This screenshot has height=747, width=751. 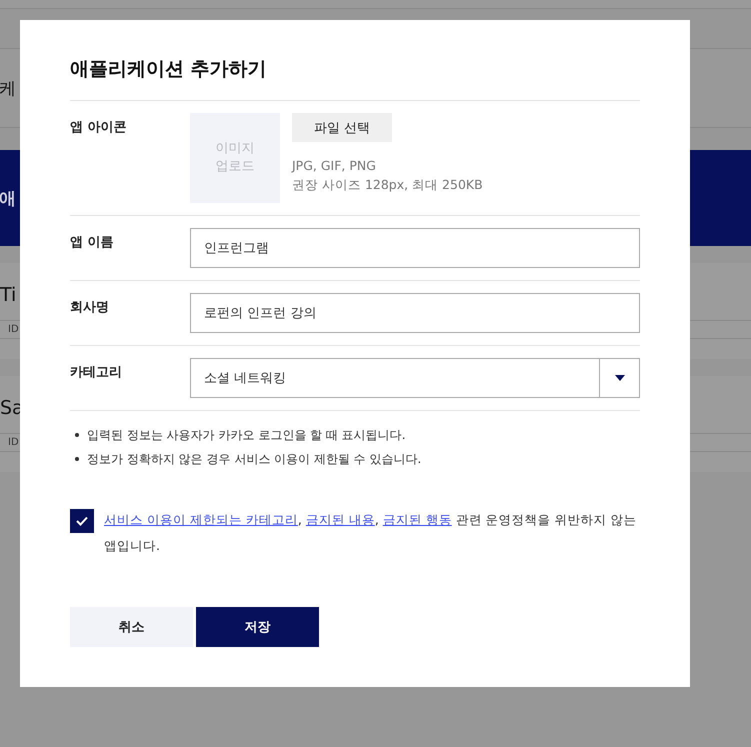 I want to click on note-text: 정보가 정확하지 않은 경우 서비스 이용이 제한될 수 있습니다., so click(x=254, y=459).